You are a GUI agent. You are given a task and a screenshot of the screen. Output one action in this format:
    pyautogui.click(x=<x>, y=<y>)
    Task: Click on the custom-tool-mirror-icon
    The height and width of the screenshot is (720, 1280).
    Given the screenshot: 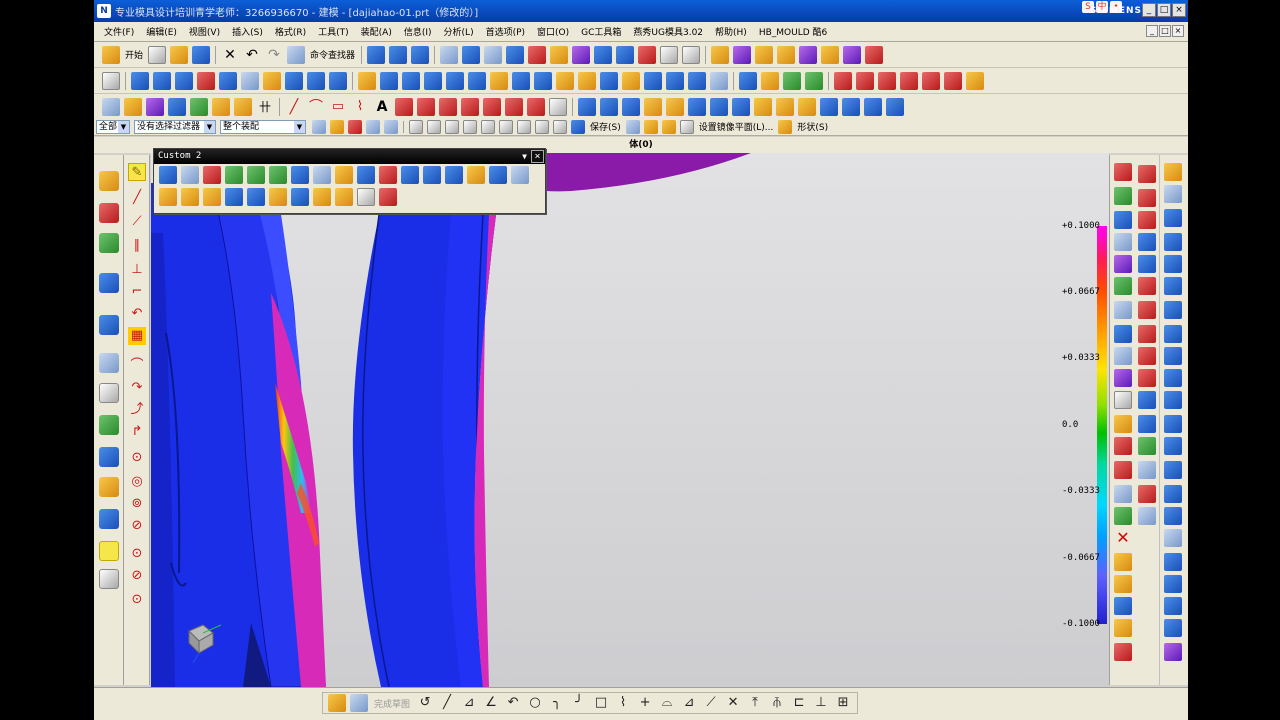 What is the action you would take?
    pyautogui.click(x=410, y=175)
    